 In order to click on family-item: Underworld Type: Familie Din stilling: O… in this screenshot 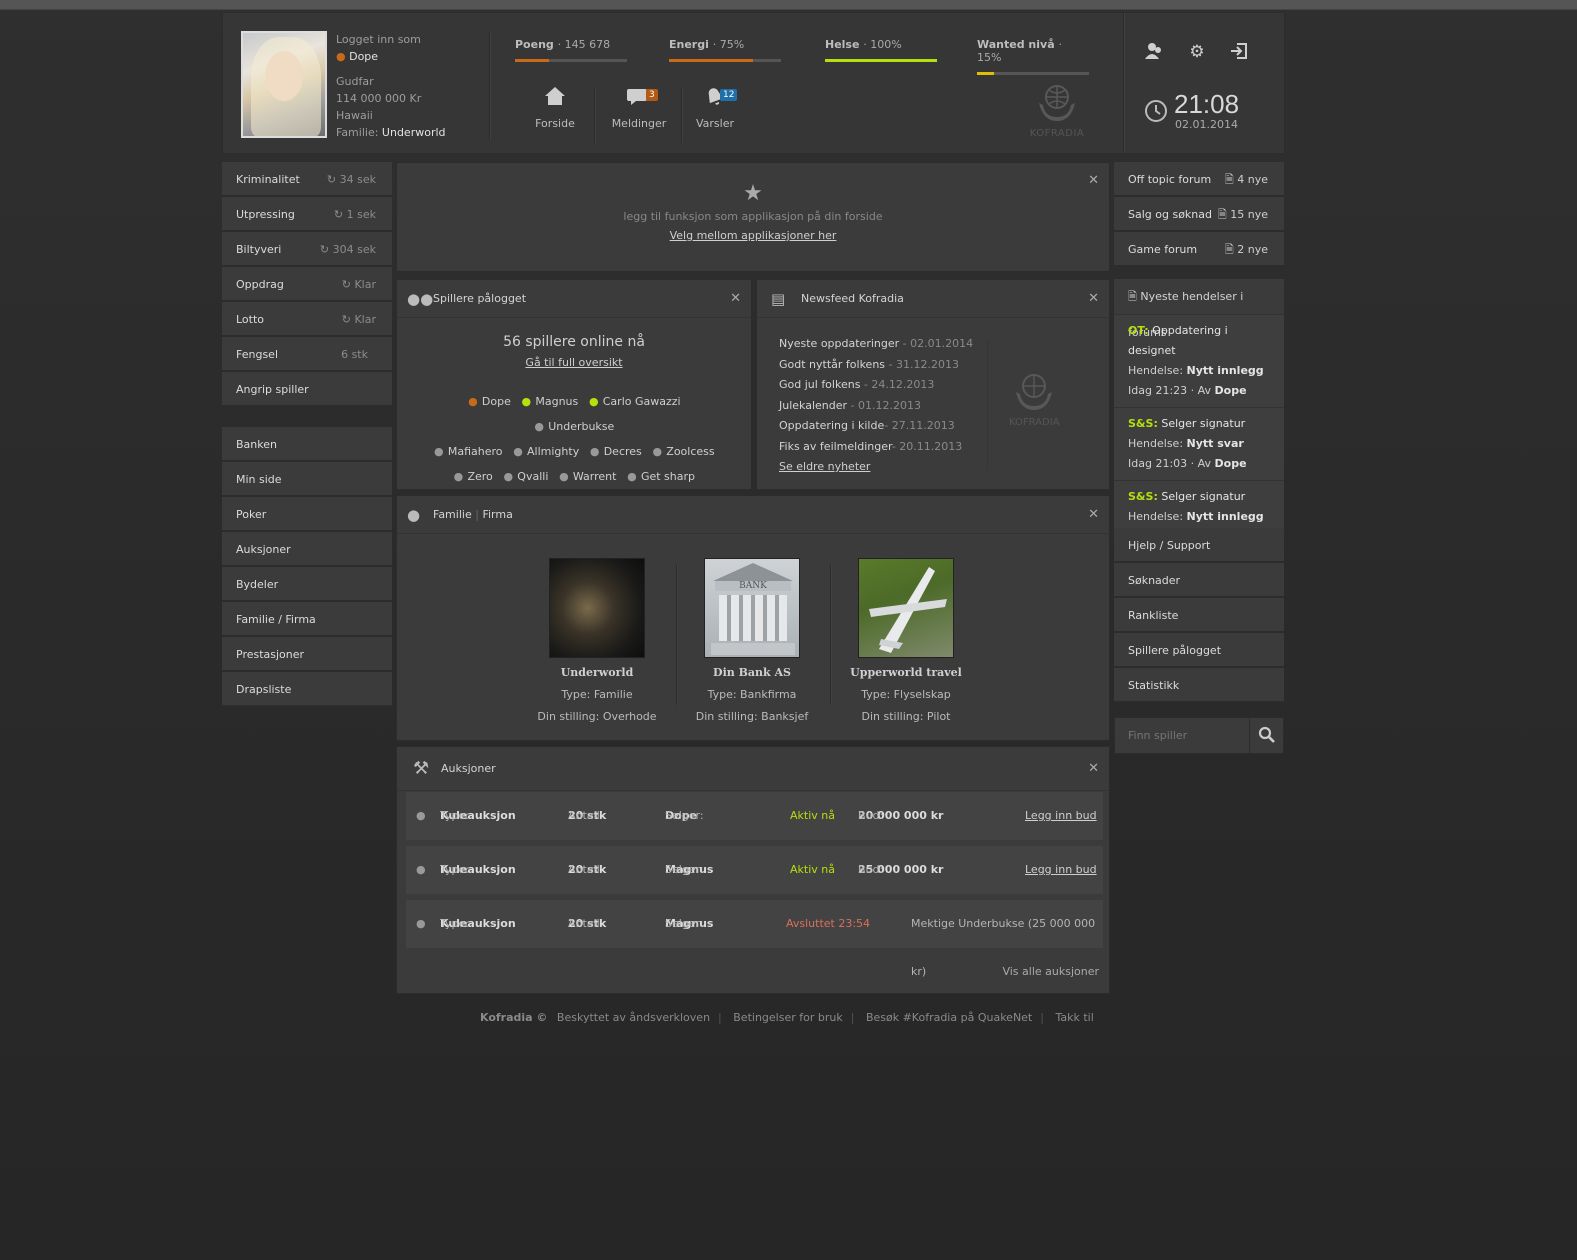, I will do `click(597, 643)`.